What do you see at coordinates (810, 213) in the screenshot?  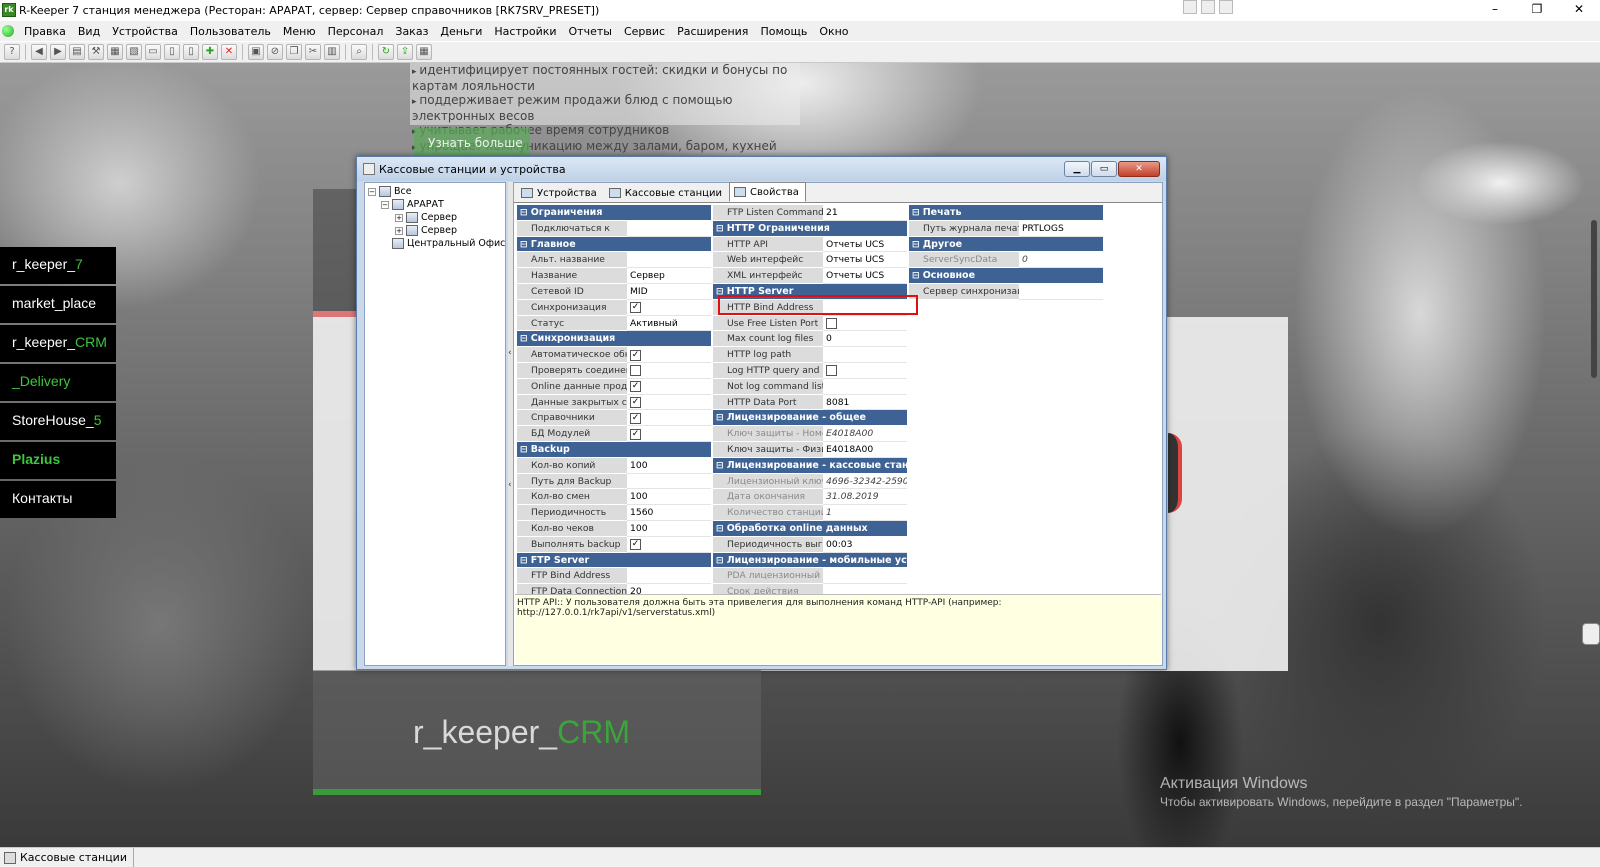 I see `property-row: FTP Listen Commands 21` at bounding box center [810, 213].